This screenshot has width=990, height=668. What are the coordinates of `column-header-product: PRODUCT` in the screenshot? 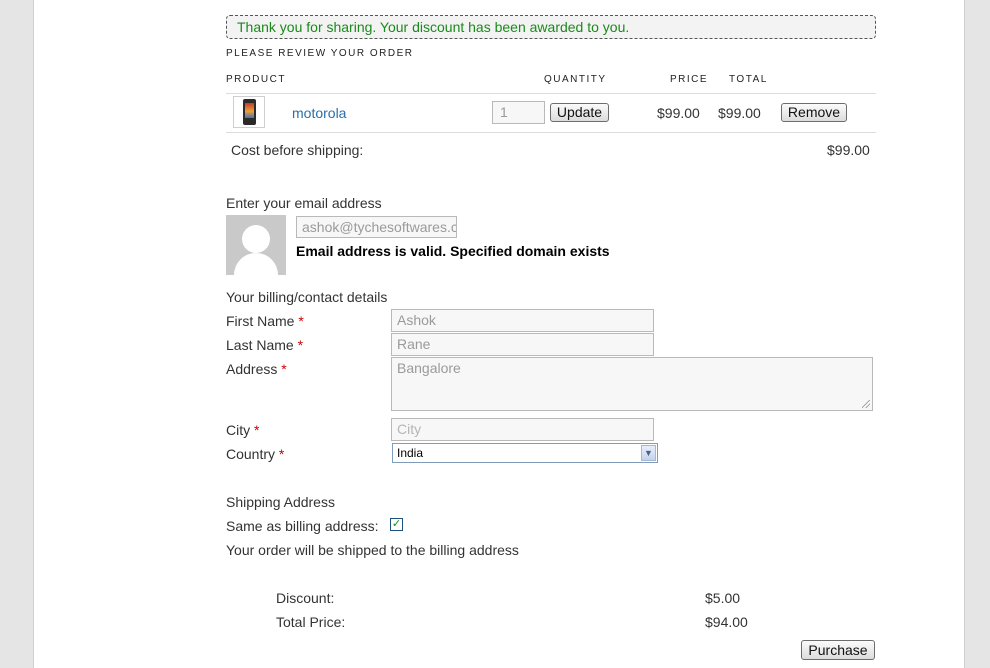 It's located at (256, 79).